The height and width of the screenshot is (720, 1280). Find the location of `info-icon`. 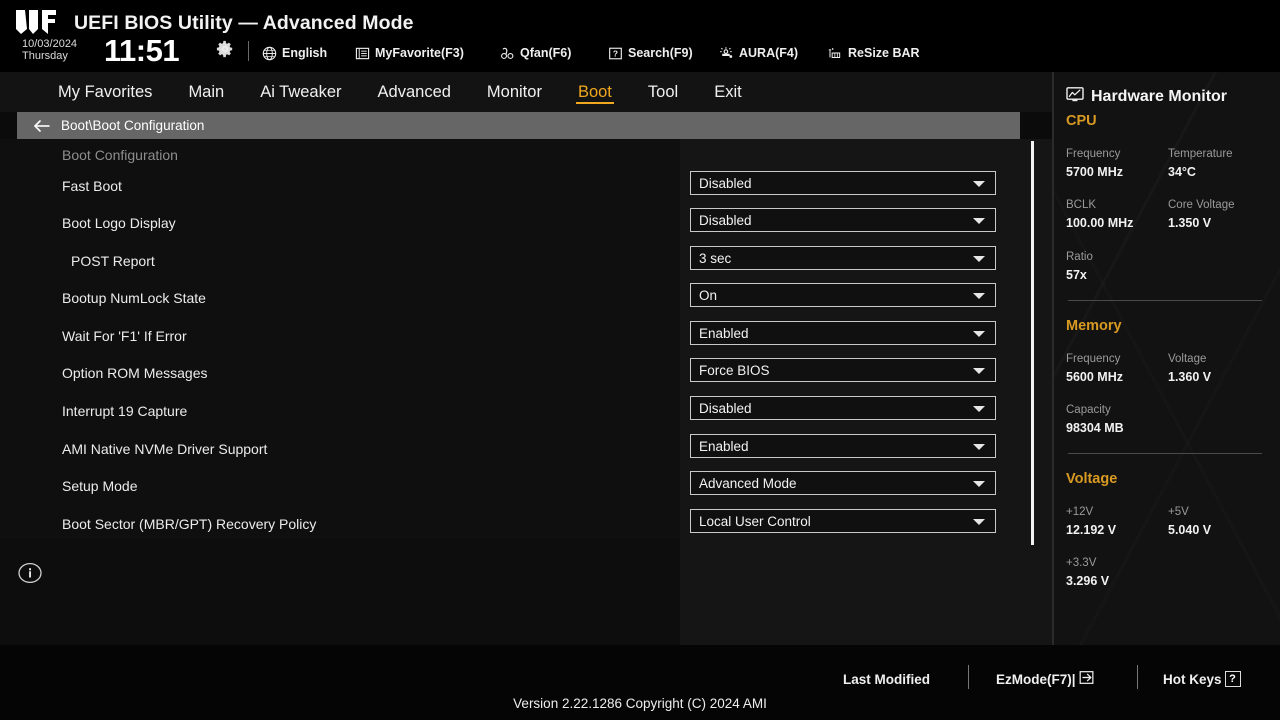

info-icon is located at coordinates (30, 573).